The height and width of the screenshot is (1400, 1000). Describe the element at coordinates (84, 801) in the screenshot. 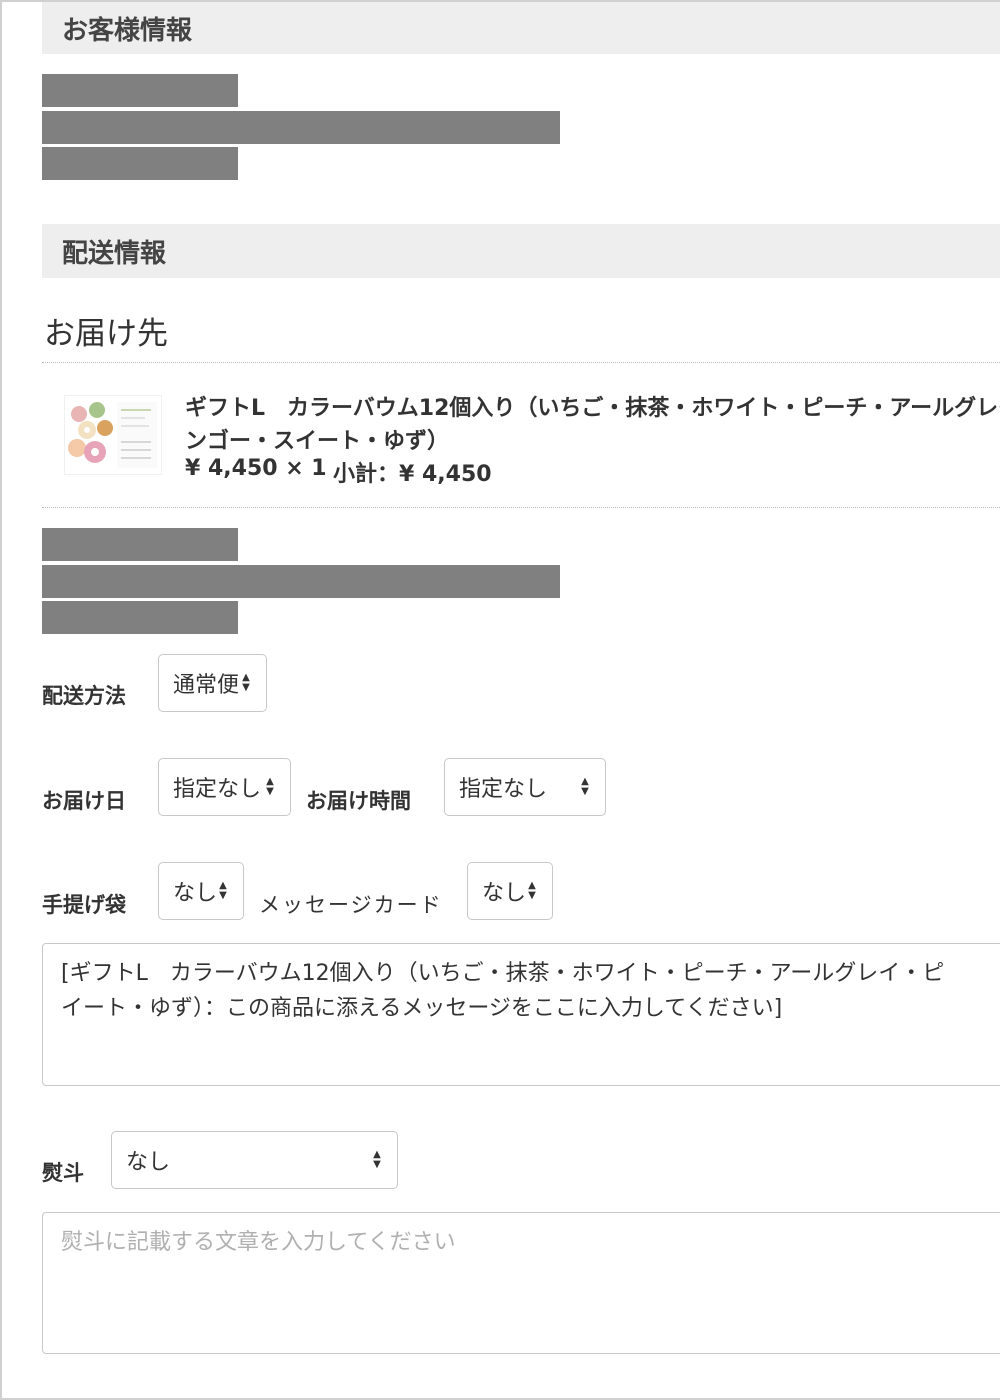

I see `delivery-date-label: お届け日` at that location.